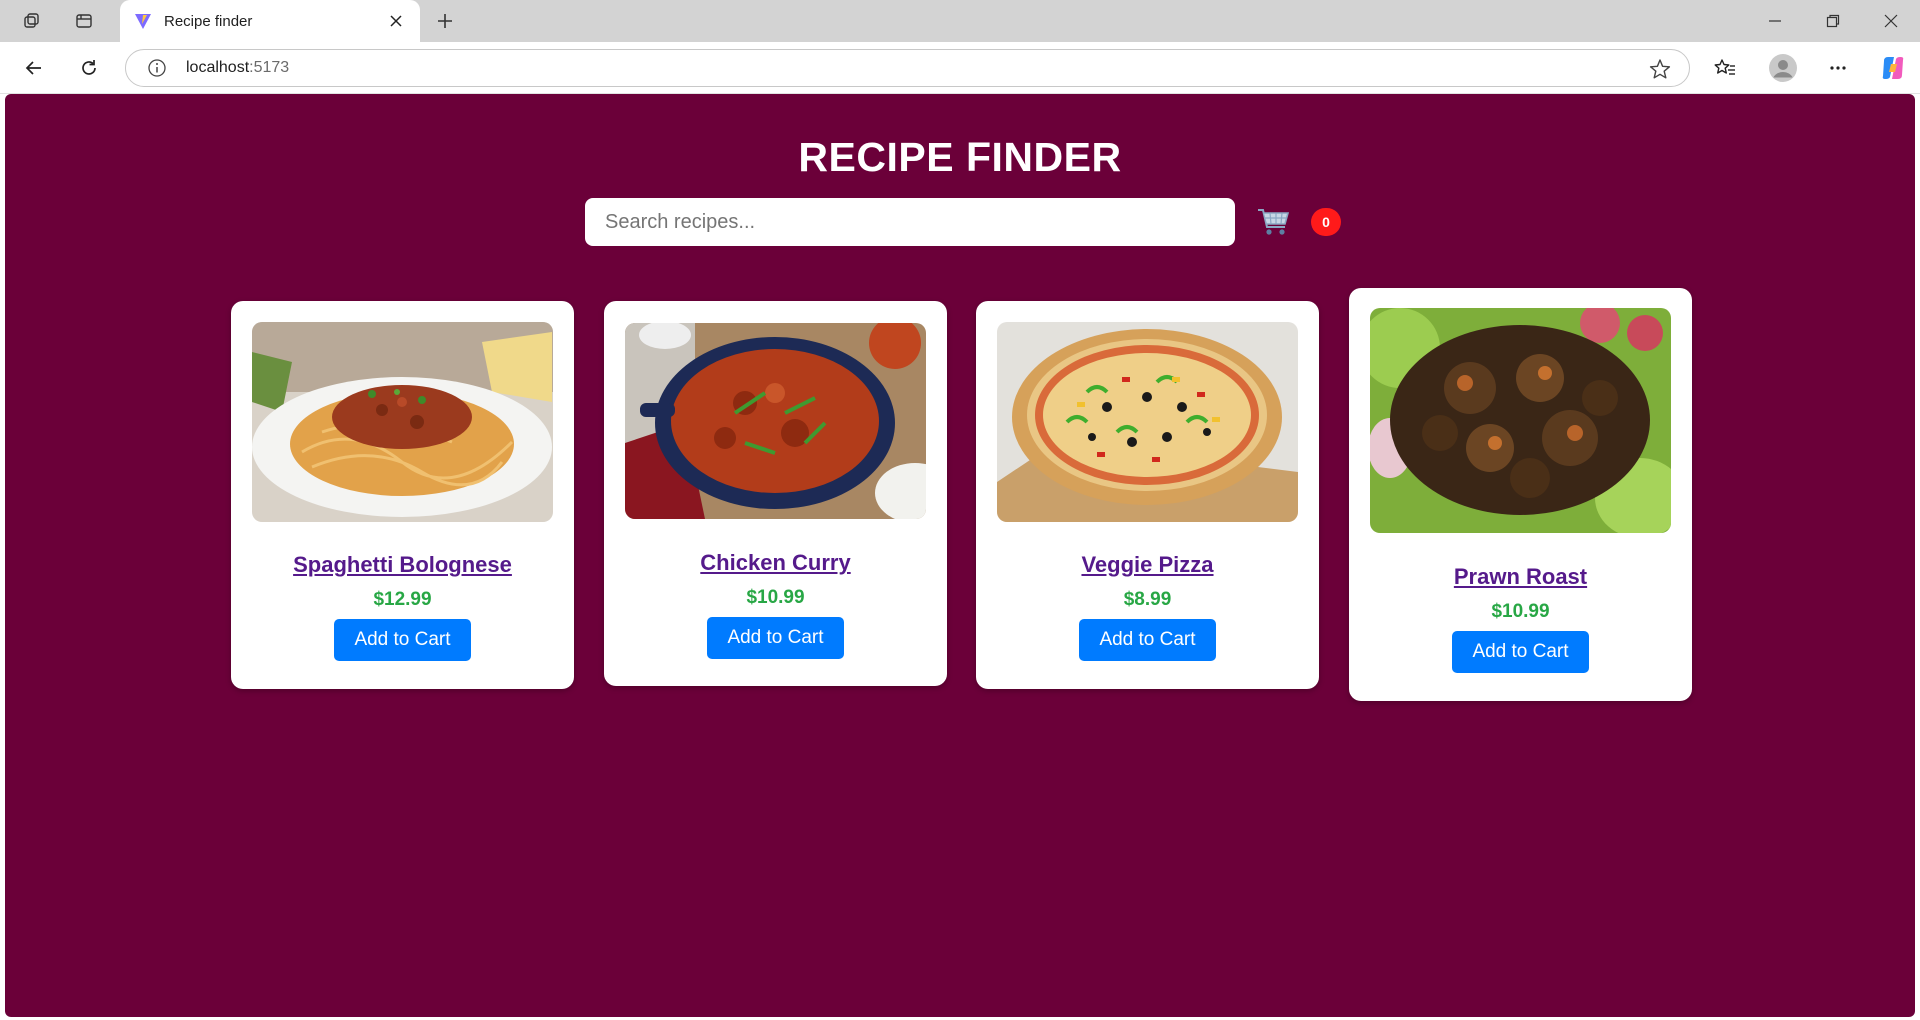 This screenshot has height=1020, width=1920. I want to click on cart-count-badge: 0, so click(1326, 222).